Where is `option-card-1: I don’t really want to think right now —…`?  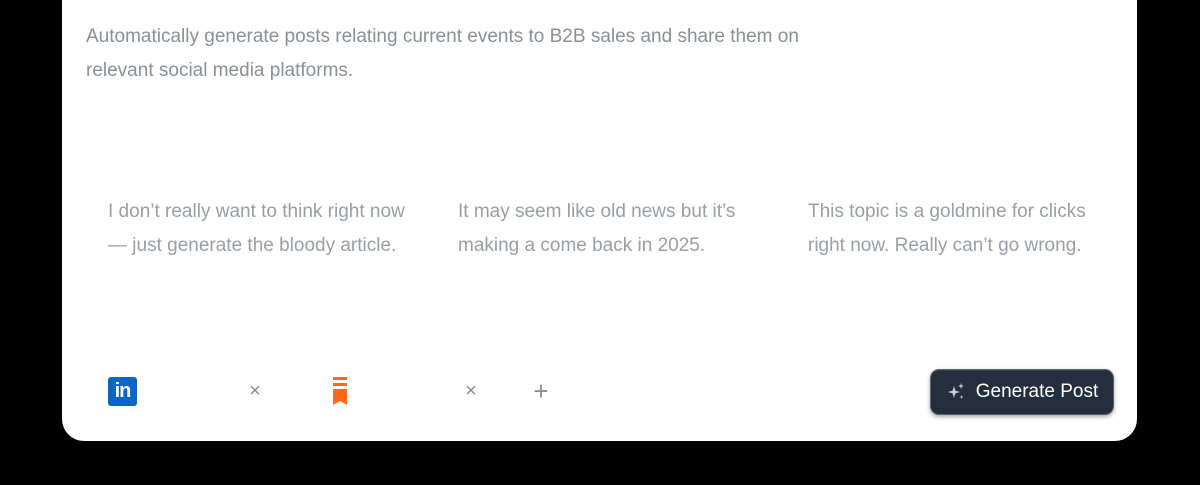 option-card-1: I don’t really want to think right now —… is located at coordinates (258, 229).